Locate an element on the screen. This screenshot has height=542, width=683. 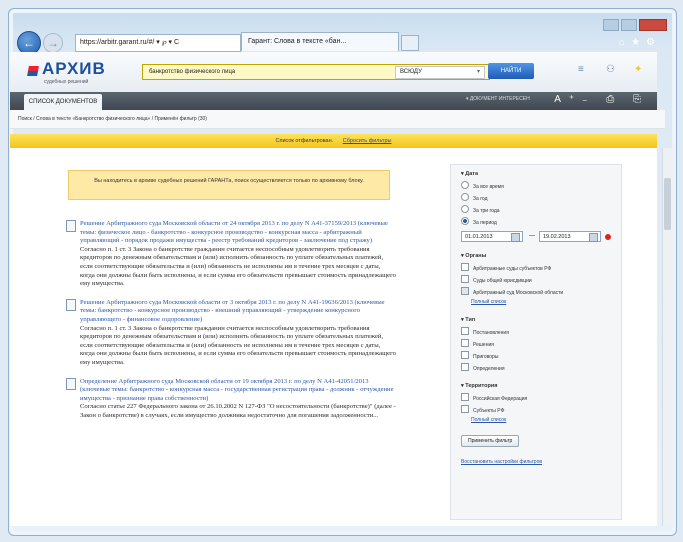
filter-group-header: ▾ Тип is located at coordinates (536, 320).